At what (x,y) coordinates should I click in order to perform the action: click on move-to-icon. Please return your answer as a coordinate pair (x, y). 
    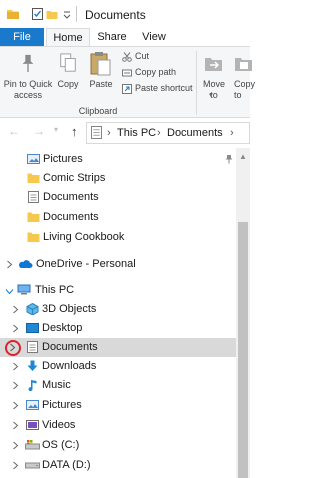
    Looking at the image, I should click on (213, 64).